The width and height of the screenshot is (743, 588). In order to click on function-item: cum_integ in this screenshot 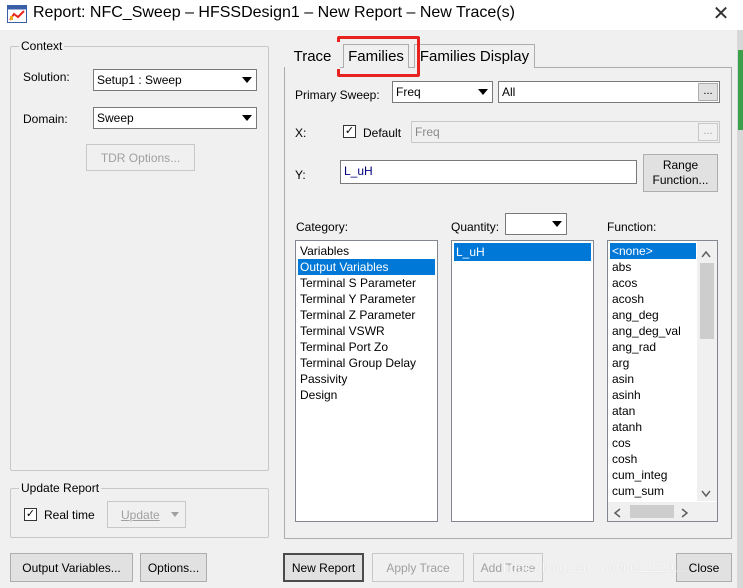, I will do `click(653, 475)`.